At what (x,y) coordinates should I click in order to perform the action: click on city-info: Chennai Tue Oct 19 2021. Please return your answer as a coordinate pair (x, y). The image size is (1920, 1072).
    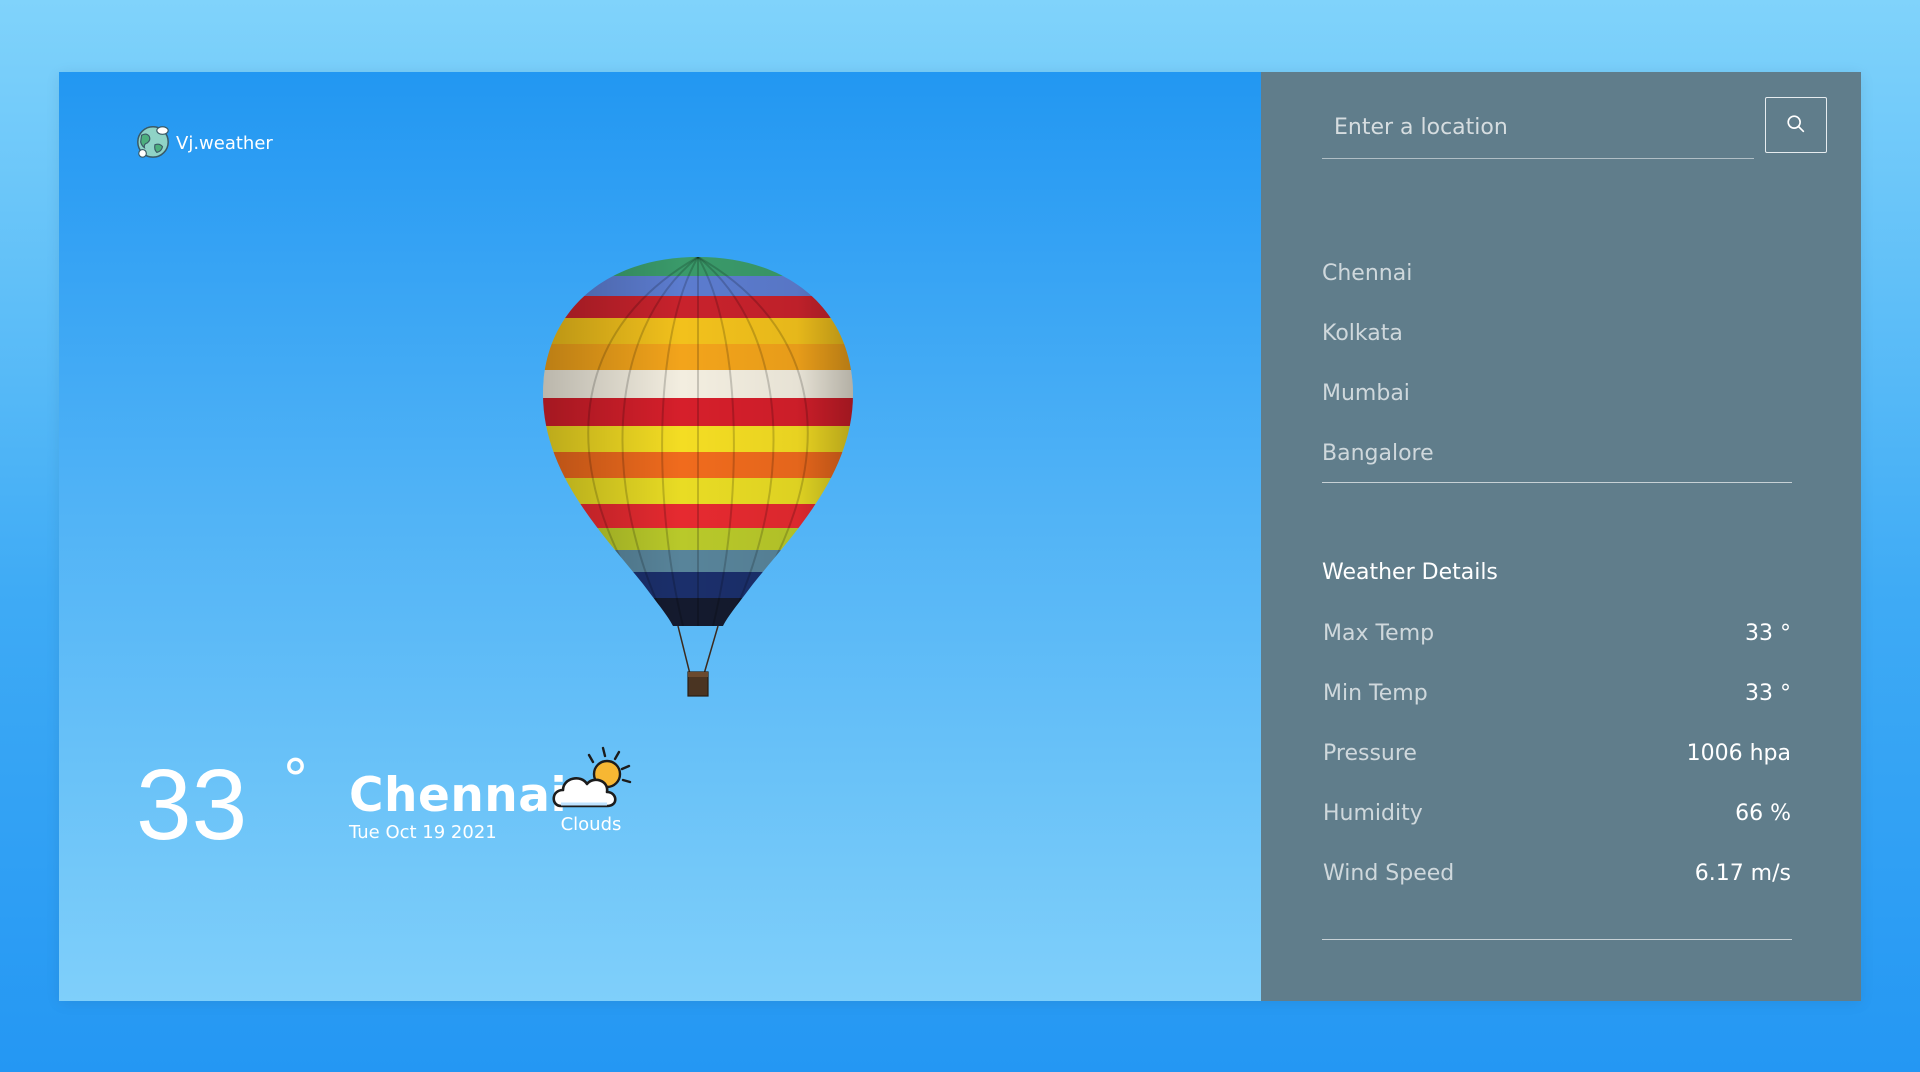
    Looking at the image, I should click on (458, 806).